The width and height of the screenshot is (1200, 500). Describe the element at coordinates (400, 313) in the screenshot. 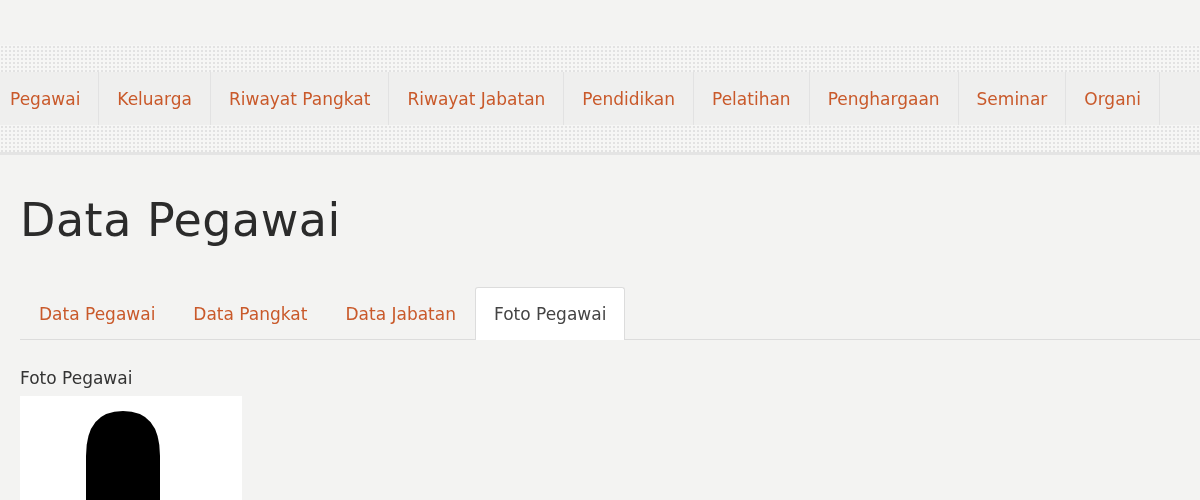

I see `tab: Data Jabatan` at that location.